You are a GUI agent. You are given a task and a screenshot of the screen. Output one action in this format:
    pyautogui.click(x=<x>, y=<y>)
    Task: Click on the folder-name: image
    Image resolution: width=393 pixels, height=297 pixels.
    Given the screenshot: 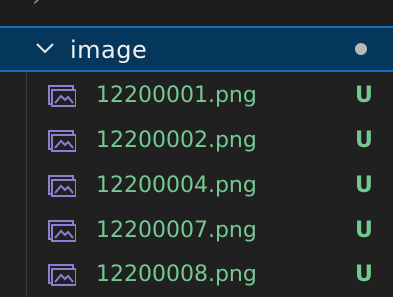 What is the action you would take?
    pyautogui.click(x=109, y=50)
    